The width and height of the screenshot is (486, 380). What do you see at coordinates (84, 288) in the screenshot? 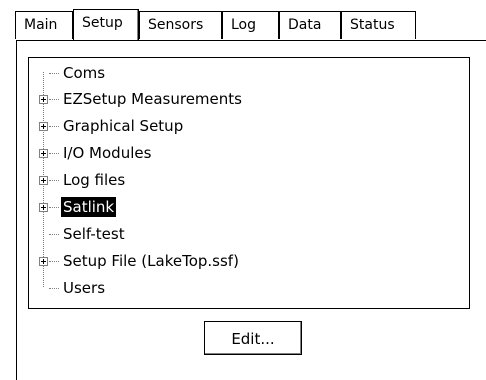
I see `tree-item-label: Users` at bounding box center [84, 288].